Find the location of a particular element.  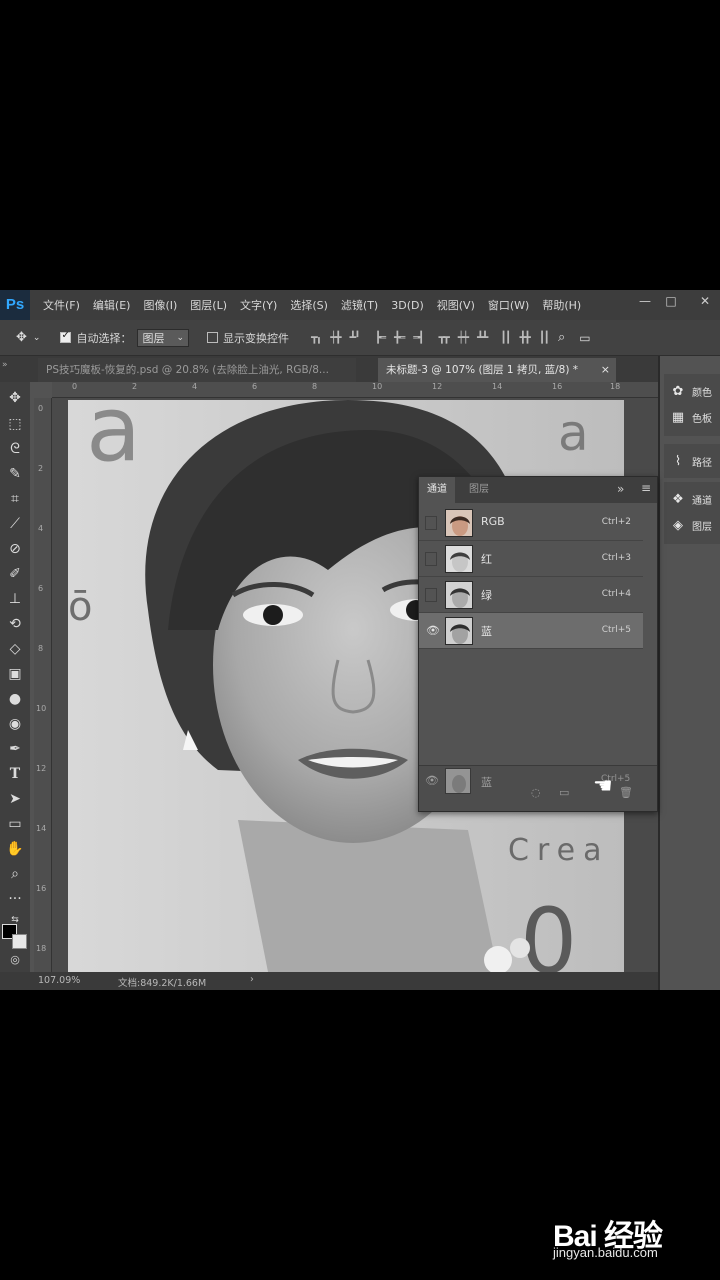

close-icon: × is located at coordinates (605, 370).